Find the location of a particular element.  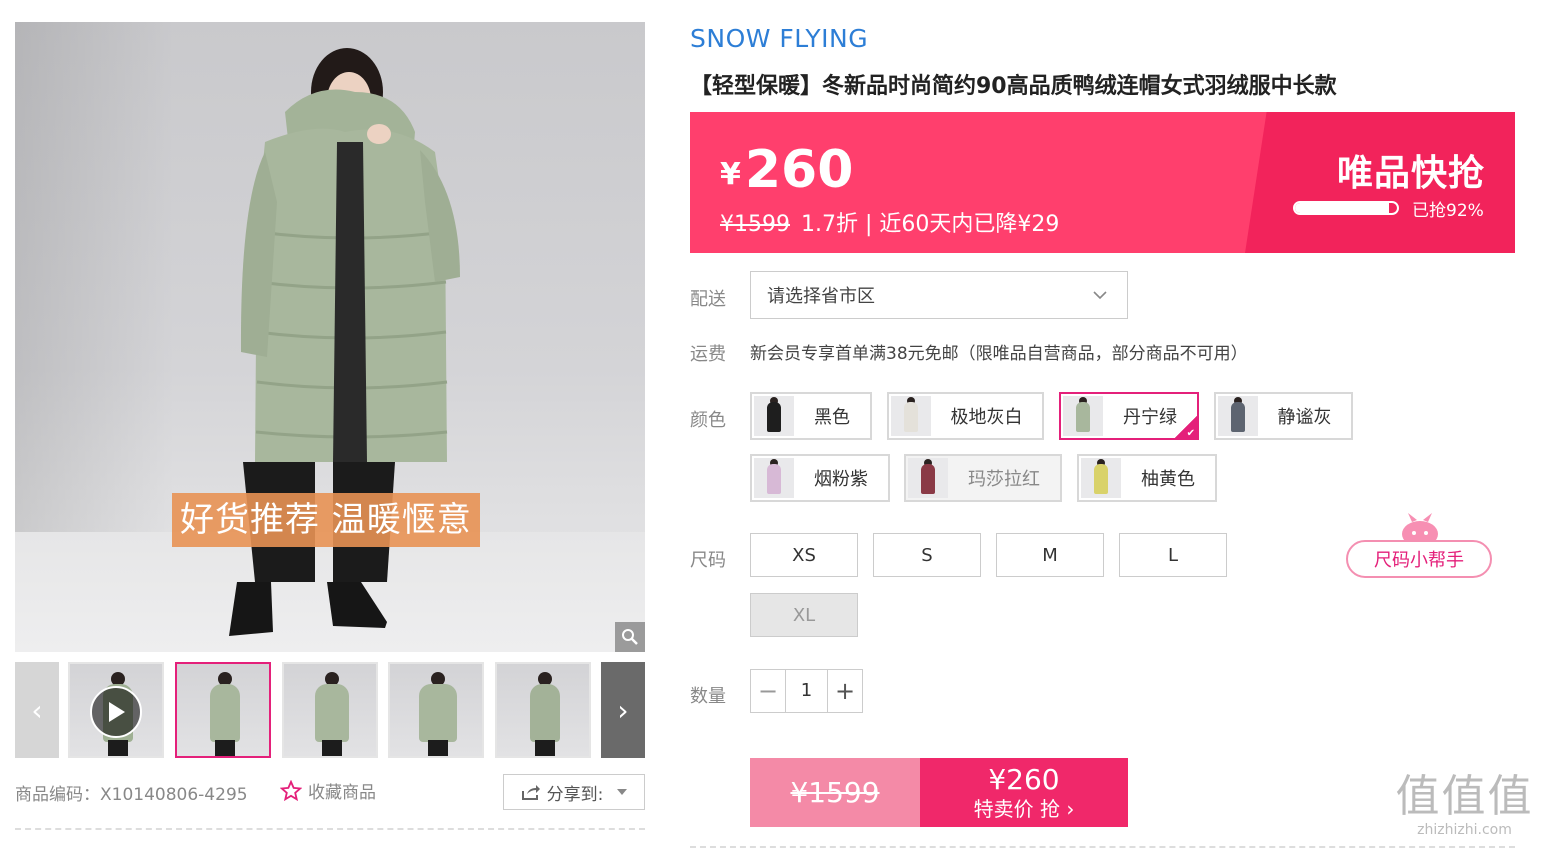

color-option: 烟粉紫 is located at coordinates (820, 478).